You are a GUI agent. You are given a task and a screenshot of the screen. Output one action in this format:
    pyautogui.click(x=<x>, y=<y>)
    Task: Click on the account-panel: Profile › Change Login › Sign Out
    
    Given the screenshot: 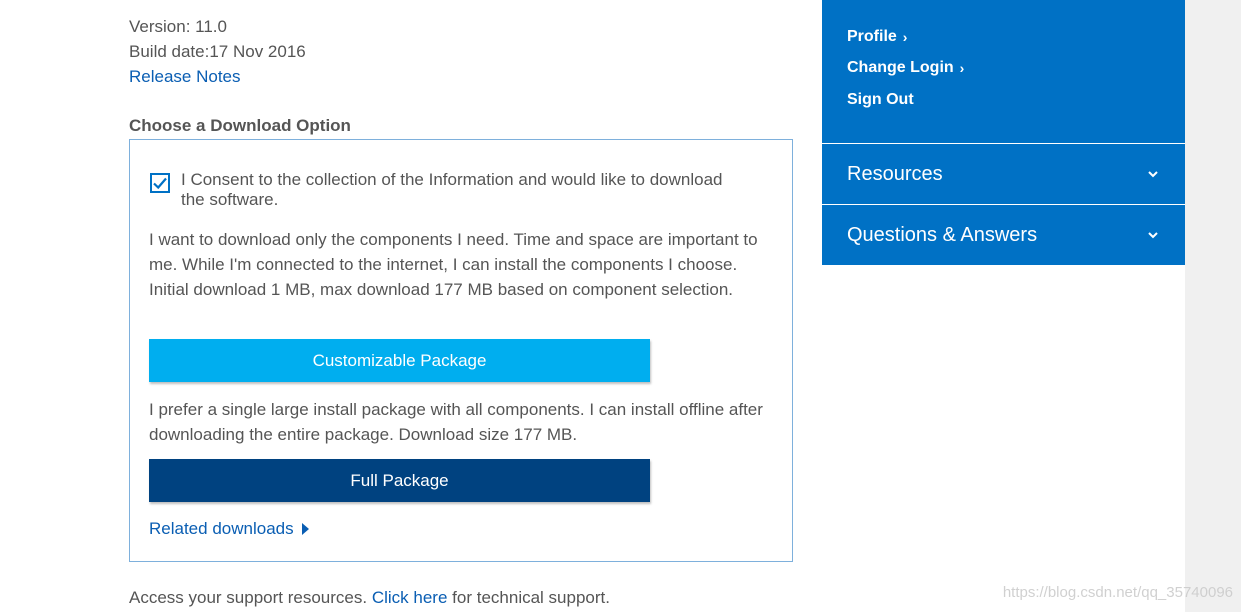 What is the action you would take?
    pyautogui.click(x=1003, y=71)
    